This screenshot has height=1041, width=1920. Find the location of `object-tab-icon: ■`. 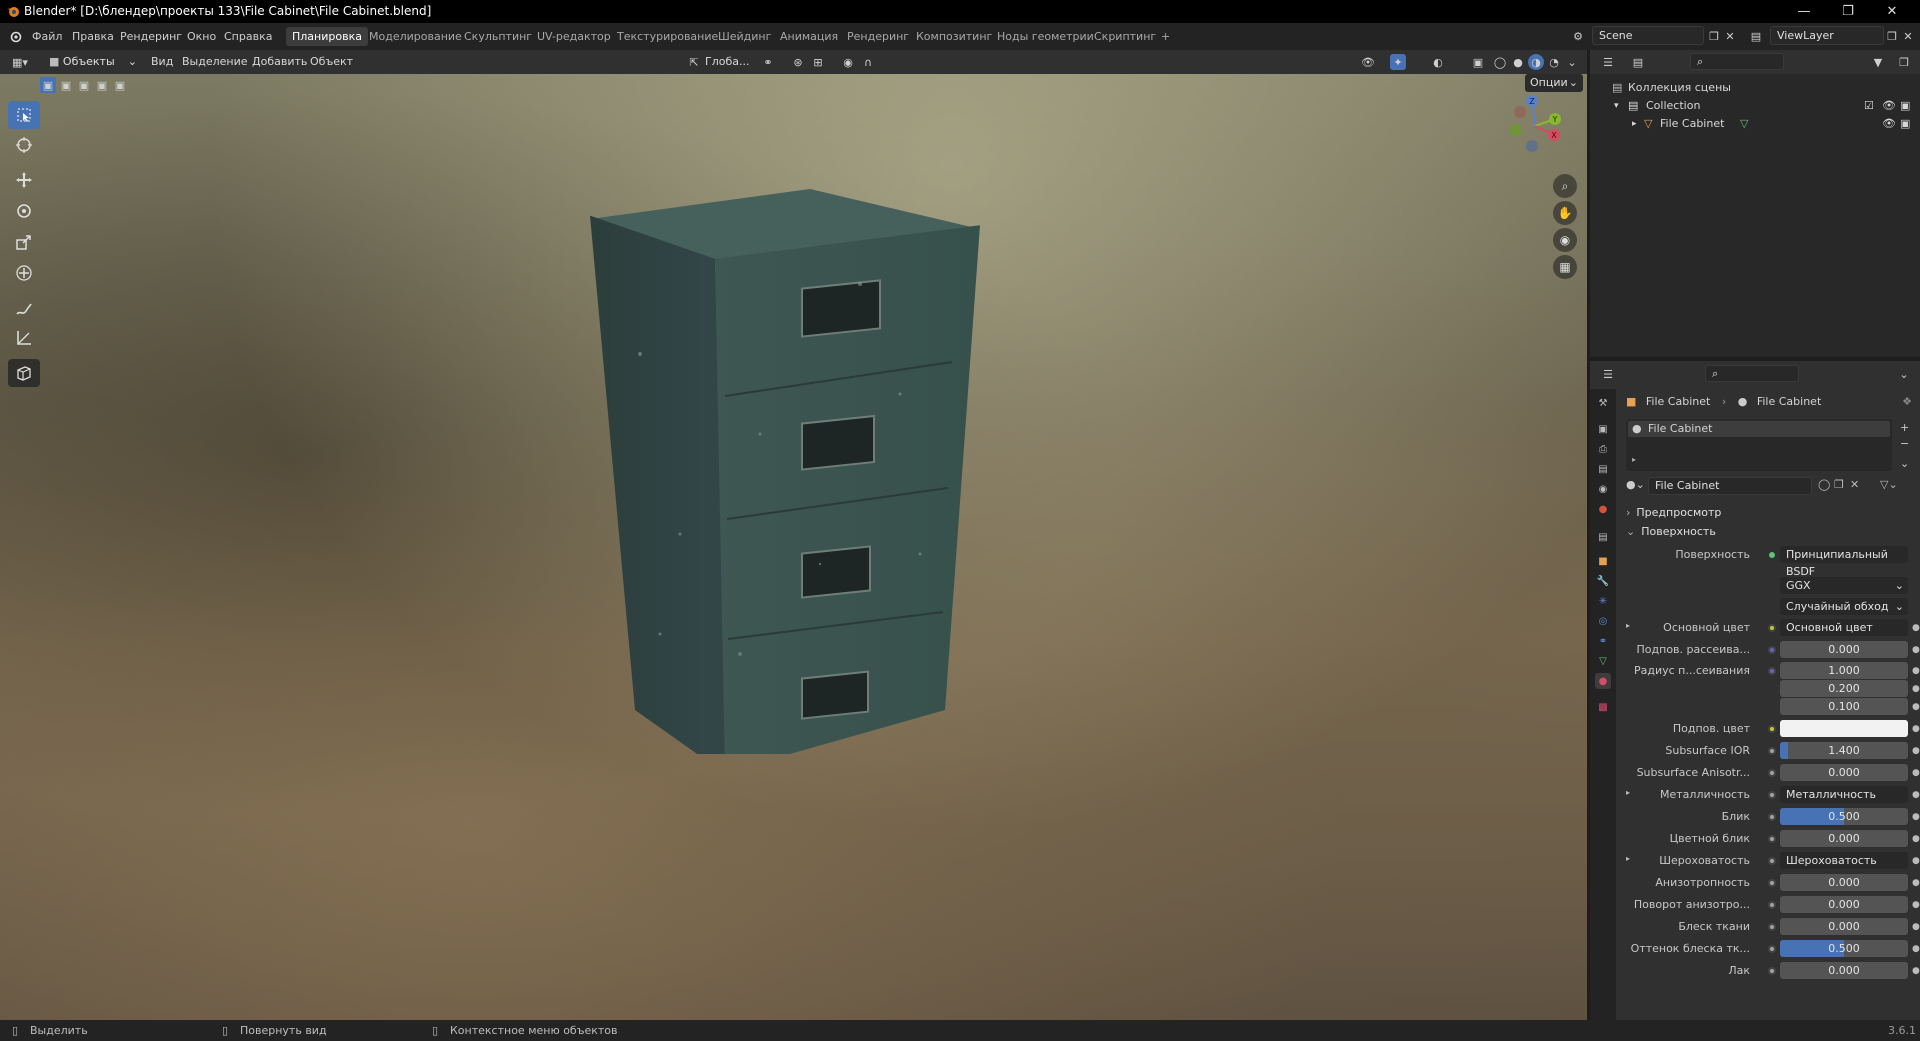

object-tab-icon: ■ is located at coordinates (1603, 561).